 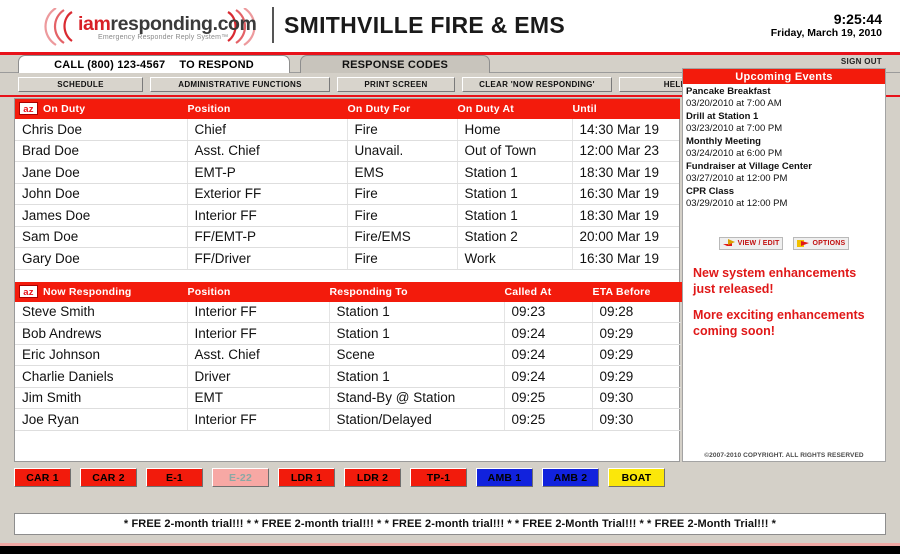 What do you see at coordinates (267, 109) in the screenshot?
I see `on-duty-col-position: Position` at bounding box center [267, 109].